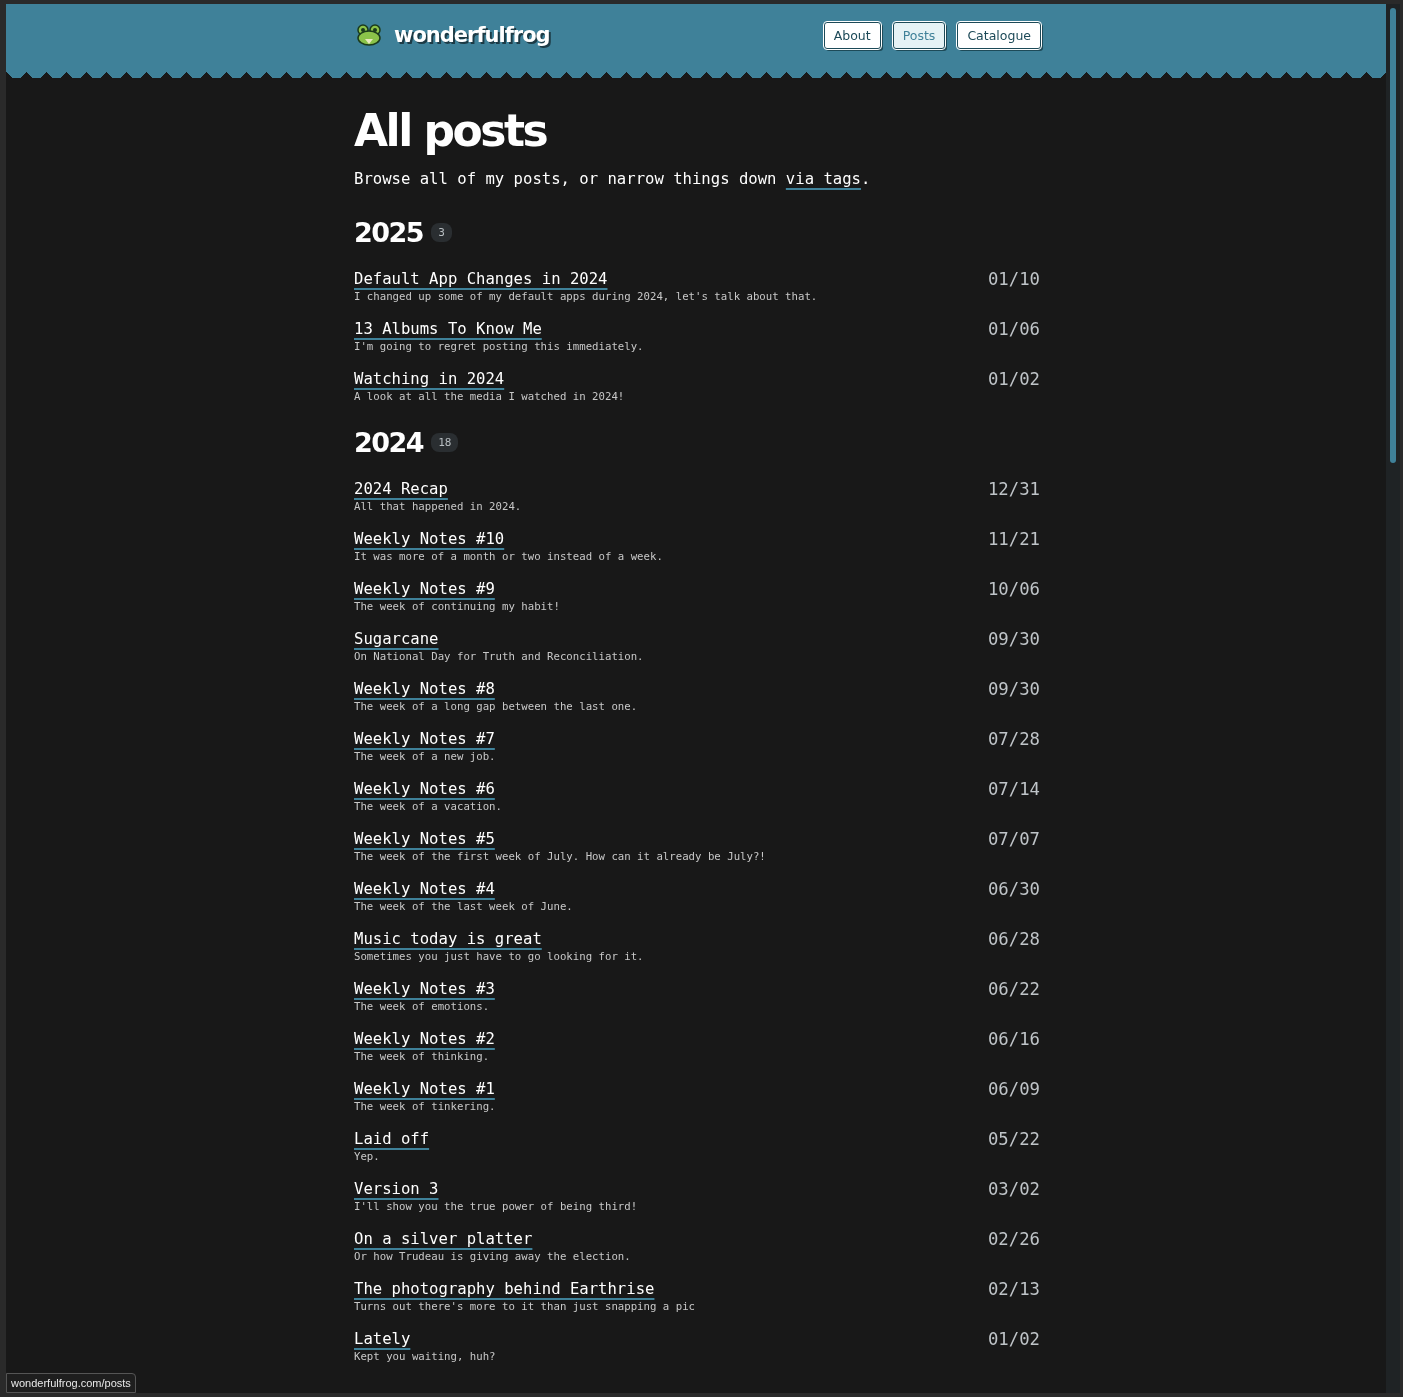 This screenshot has height=1397, width=1403. I want to click on site-name: wonderfulfrog, so click(472, 35).